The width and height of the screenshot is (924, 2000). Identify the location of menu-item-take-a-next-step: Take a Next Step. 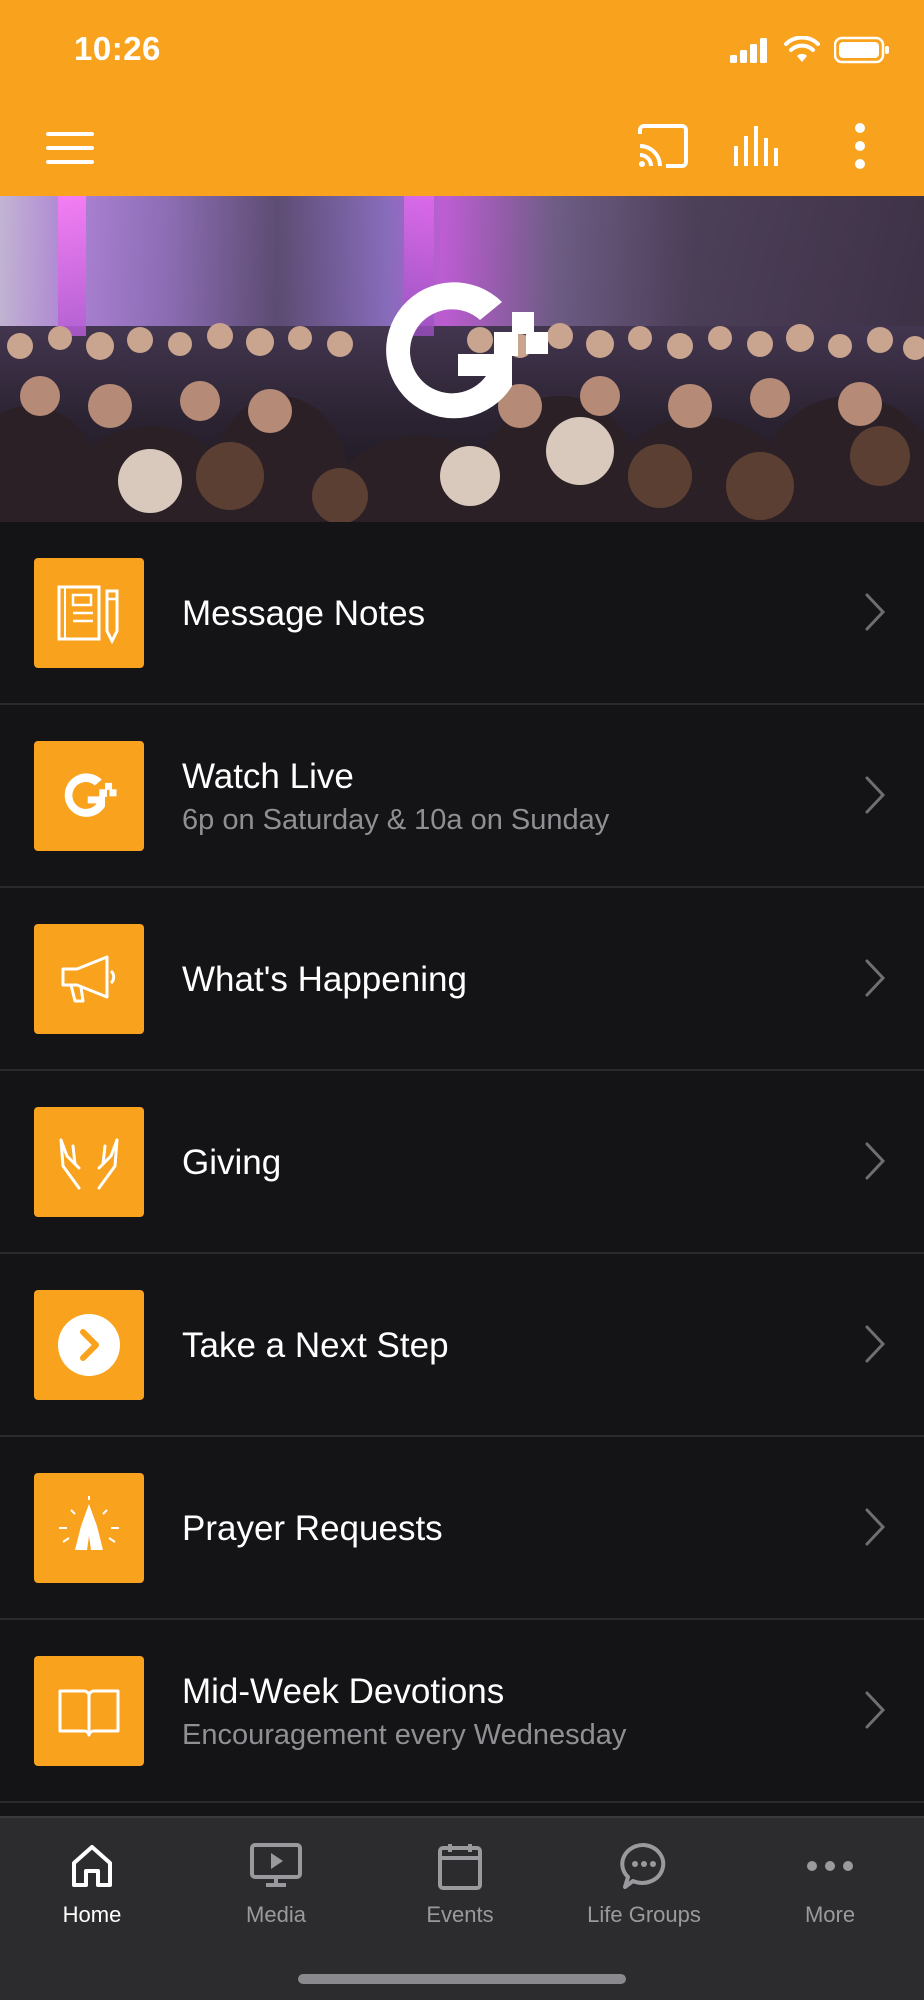
(462, 1345).